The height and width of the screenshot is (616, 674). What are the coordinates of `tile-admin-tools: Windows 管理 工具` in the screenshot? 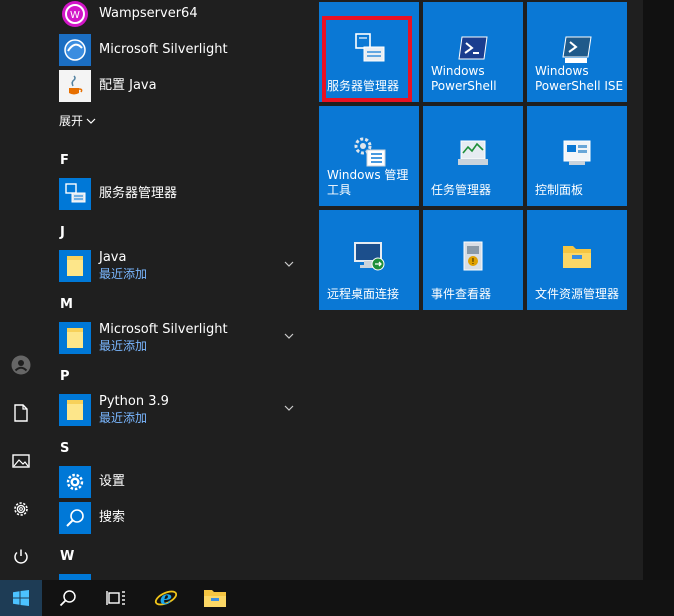 It's located at (369, 156).